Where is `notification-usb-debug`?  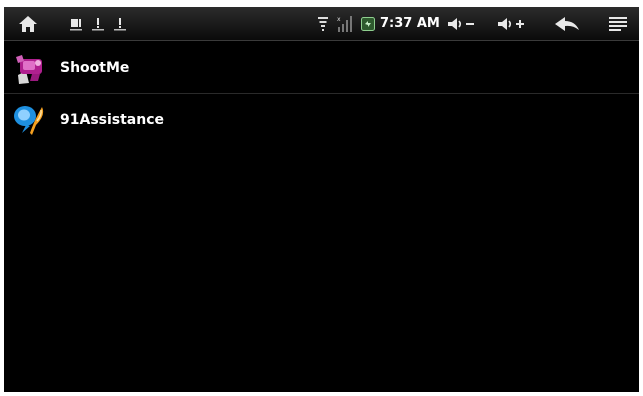 notification-usb-debug is located at coordinates (120, 24).